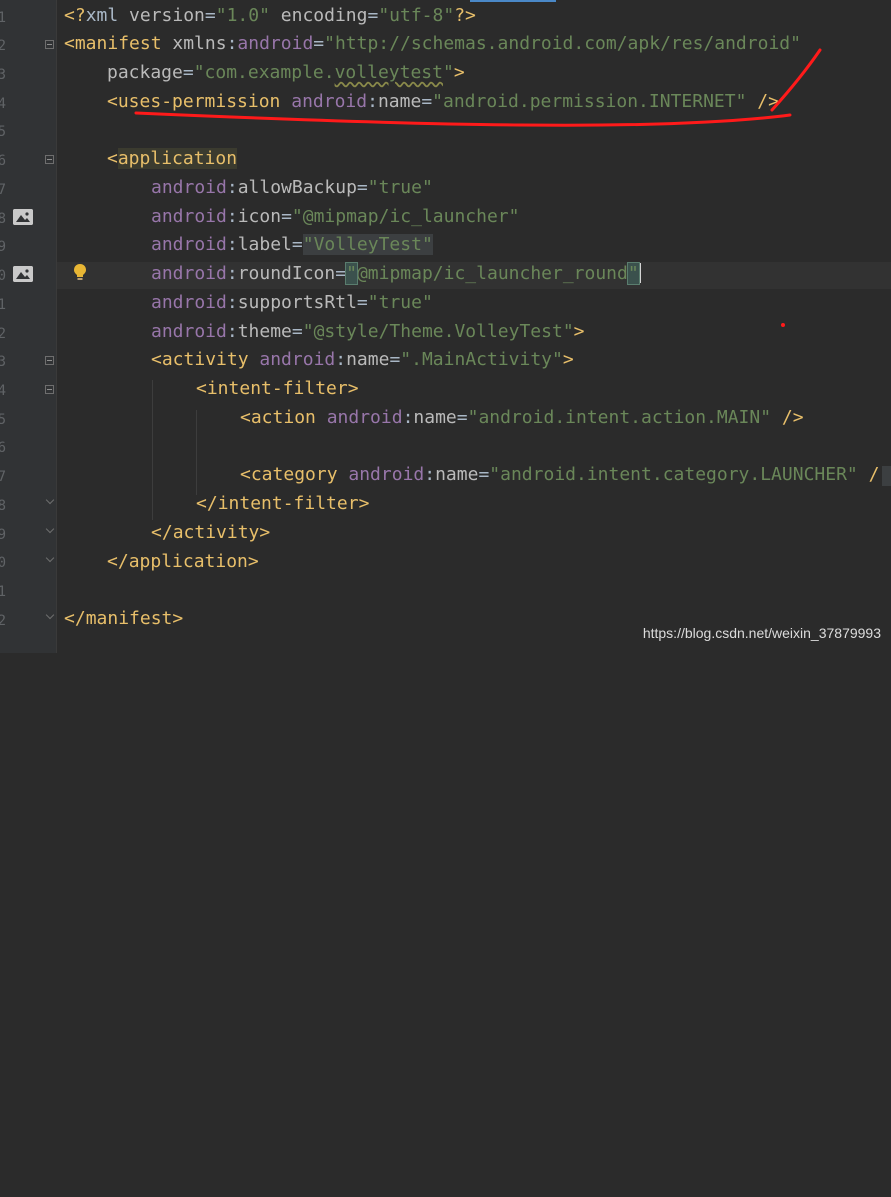 Image resolution: width=891 pixels, height=1197 pixels. I want to click on code-line-11: android:supportsRtl="true", so click(292, 303).